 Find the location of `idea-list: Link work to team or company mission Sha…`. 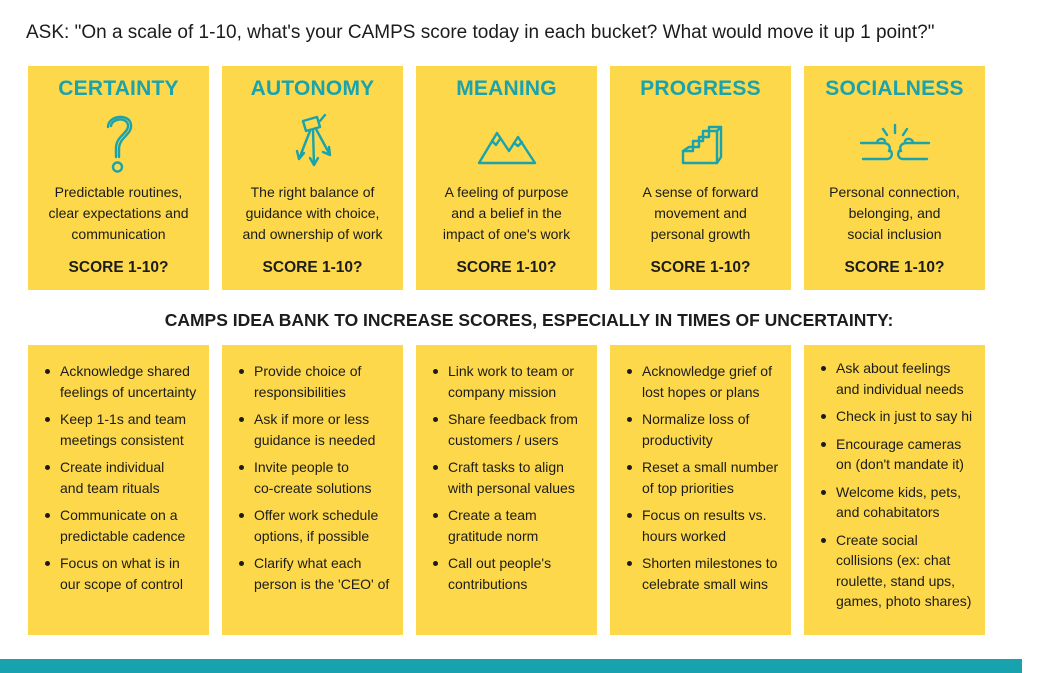

idea-list: Link work to team or company mission Sha… is located at coordinates (508, 477).